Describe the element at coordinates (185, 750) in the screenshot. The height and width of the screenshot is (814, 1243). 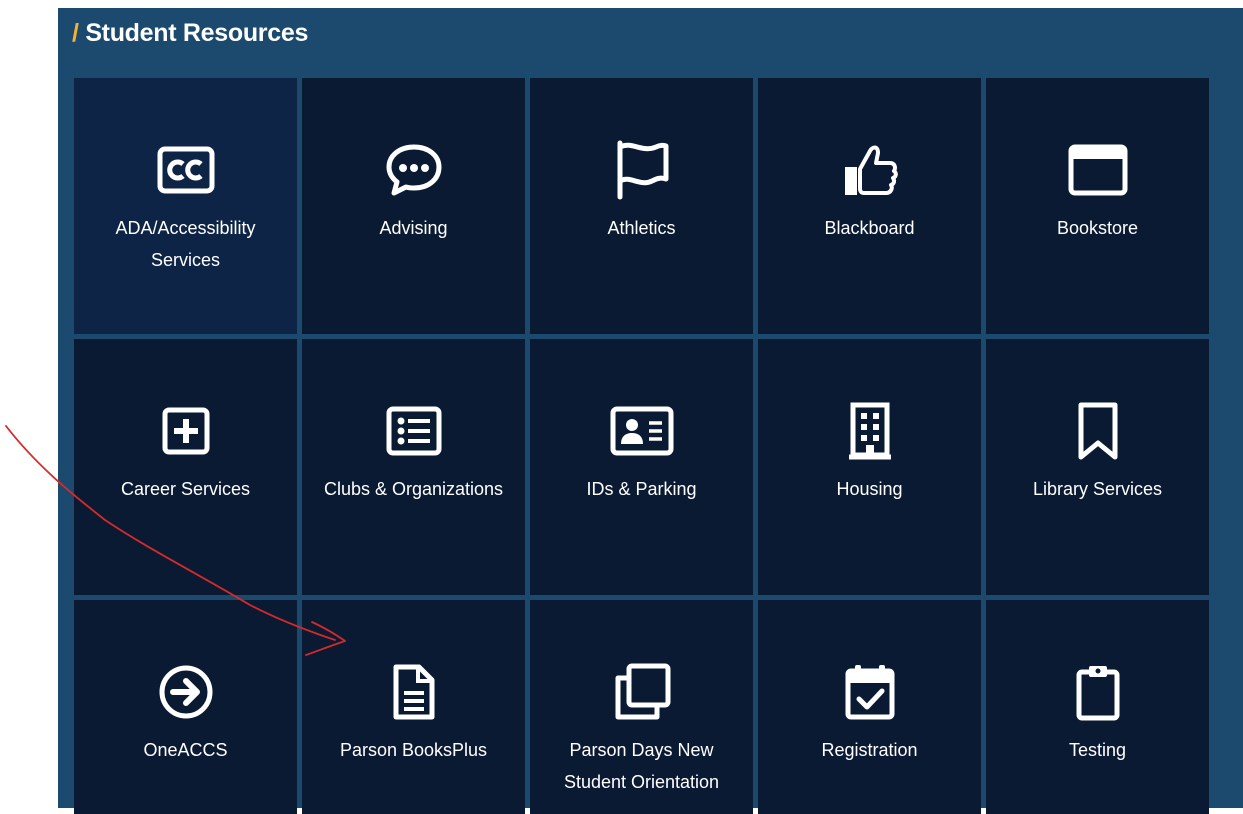
I see `tile-label: OneACCS` at that location.